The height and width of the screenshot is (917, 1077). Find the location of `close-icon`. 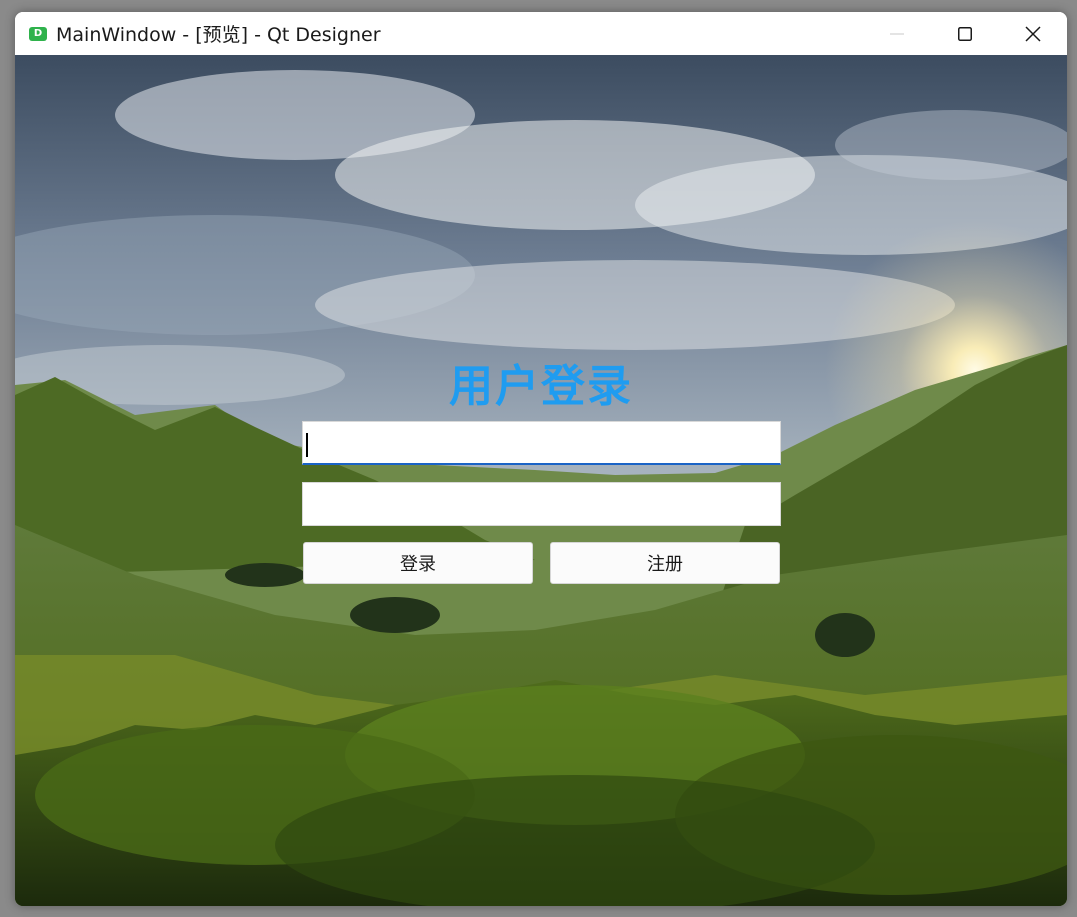

close-icon is located at coordinates (1033, 33).